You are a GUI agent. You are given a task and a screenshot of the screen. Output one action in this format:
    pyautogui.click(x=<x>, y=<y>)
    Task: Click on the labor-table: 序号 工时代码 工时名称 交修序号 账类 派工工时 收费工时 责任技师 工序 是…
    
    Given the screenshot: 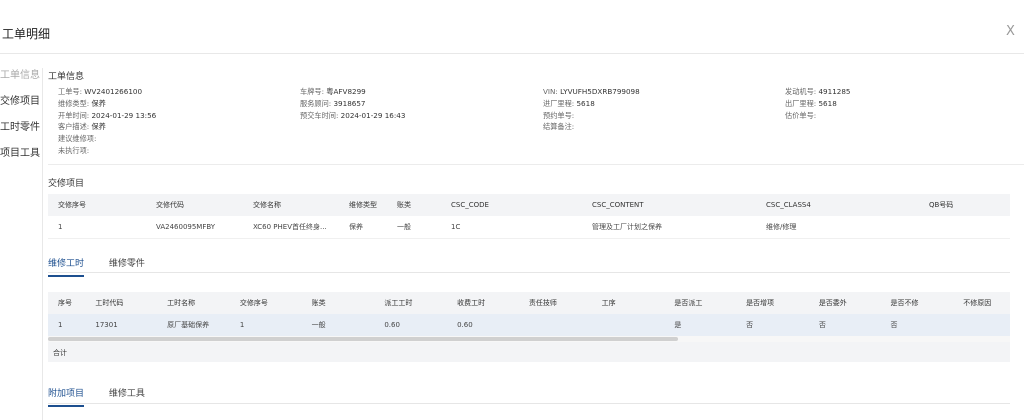 What is the action you would take?
    pyautogui.click(x=529, y=314)
    